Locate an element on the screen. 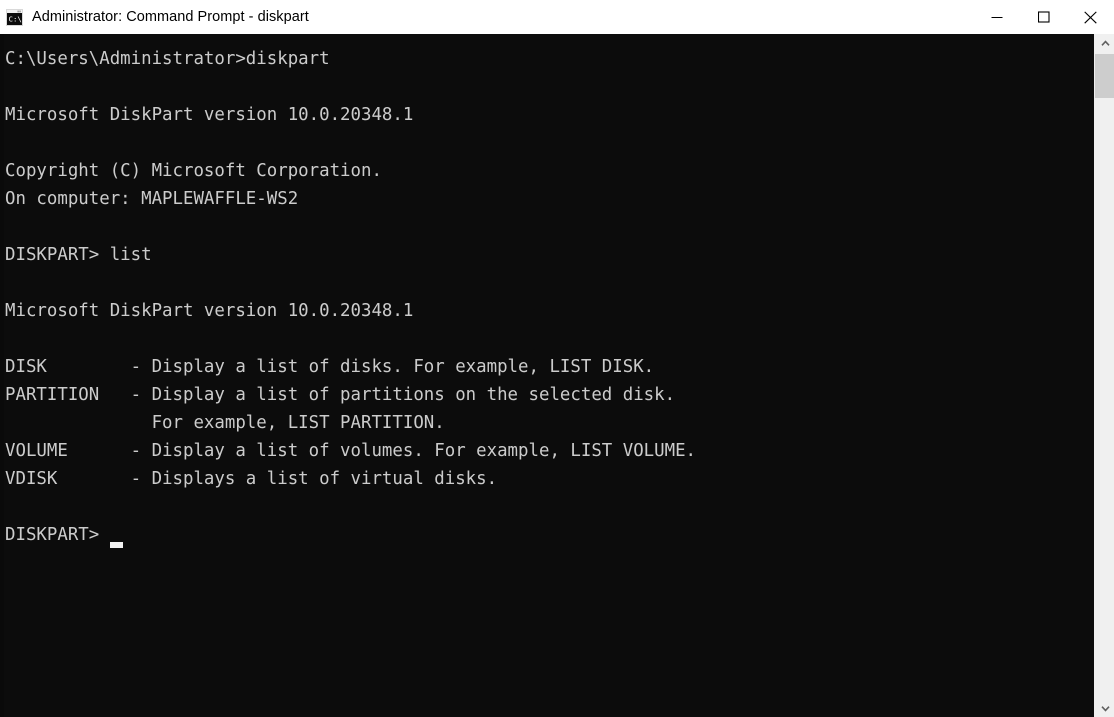 Image resolution: width=1114 pixels, height=717 pixels. vertical-scrollbar is located at coordinates (1104, 375).